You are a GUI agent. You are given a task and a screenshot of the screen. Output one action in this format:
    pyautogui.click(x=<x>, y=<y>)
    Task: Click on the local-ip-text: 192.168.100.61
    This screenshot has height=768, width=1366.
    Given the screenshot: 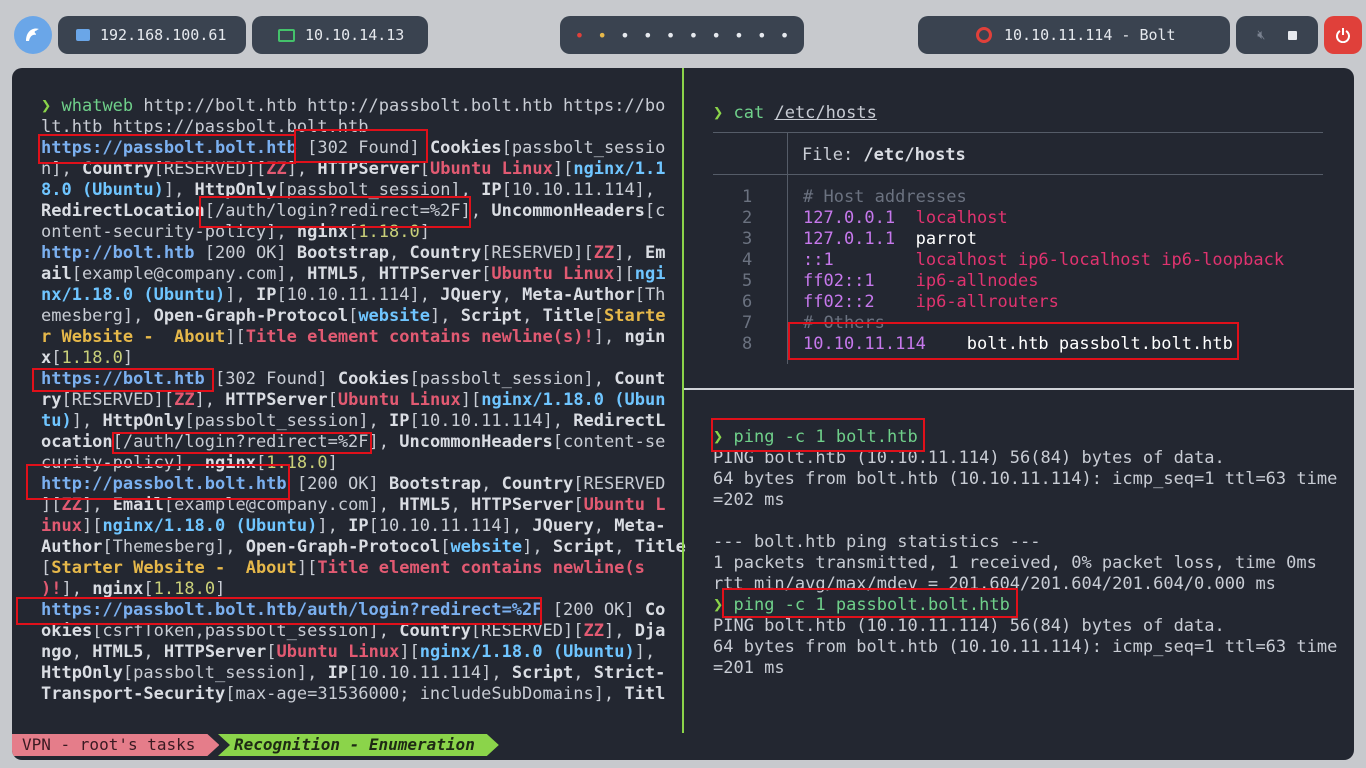 What is the action you would take?
    pyautogui.click(x=163, y=35)
    